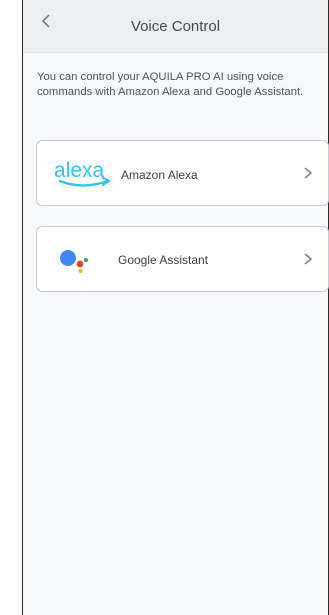 This screenshot has height=615, width=329. I want to click on svg-text: alexa, so click(79, 170).